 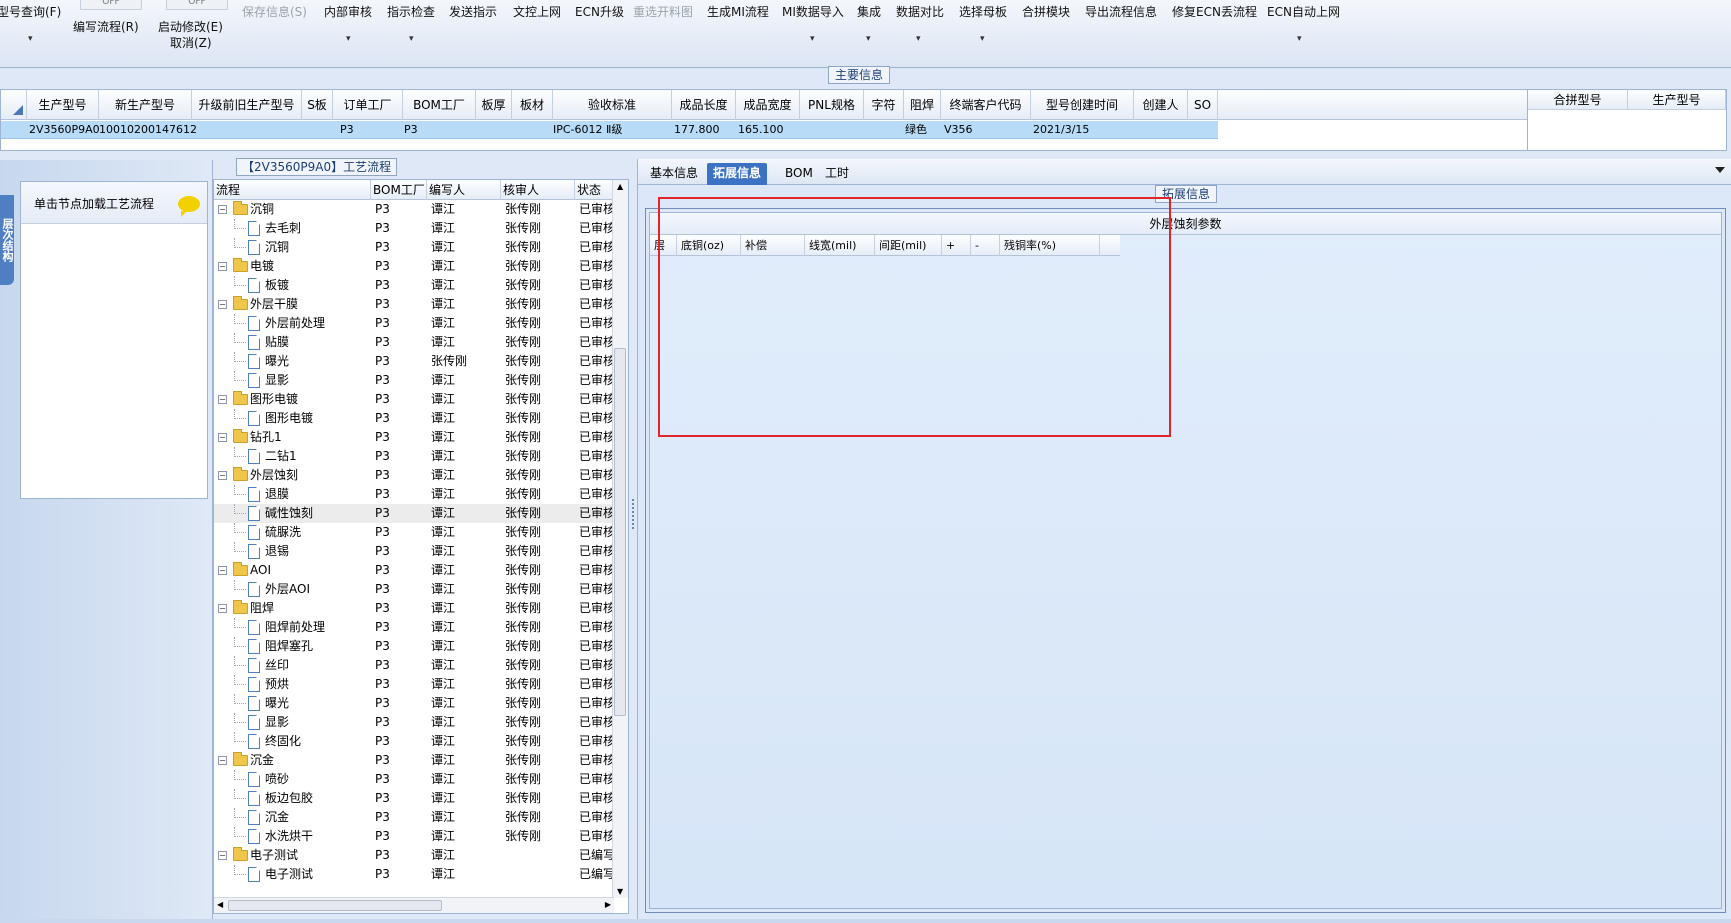 What do you see at coordinates (920, 11) in the screenshot?
I see `ribbon-btn-data-compare: 数据对比` at bounding box center [920, 11].